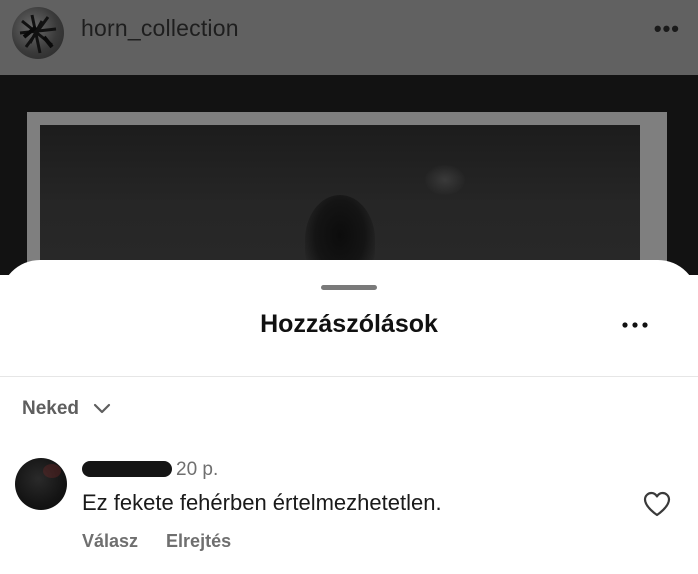 This screenshot has width=698, height=574. What do you see at coordinates (635, 325) in the screenshot?
I see `more-horizontal-icon` at bounding box center [635, 325].